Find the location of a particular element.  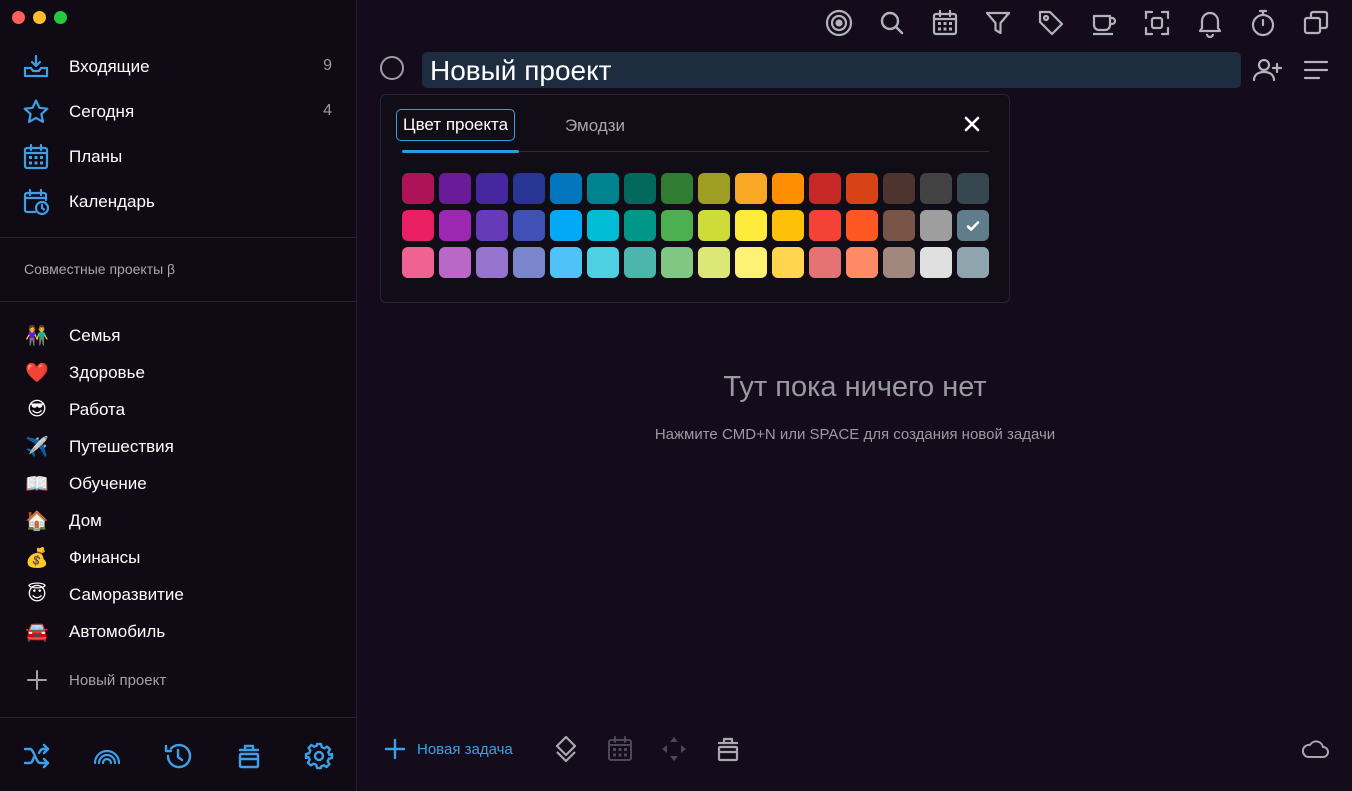

sidebar-item-inbox: Входящие 9 is located at coordinates (178, 67).